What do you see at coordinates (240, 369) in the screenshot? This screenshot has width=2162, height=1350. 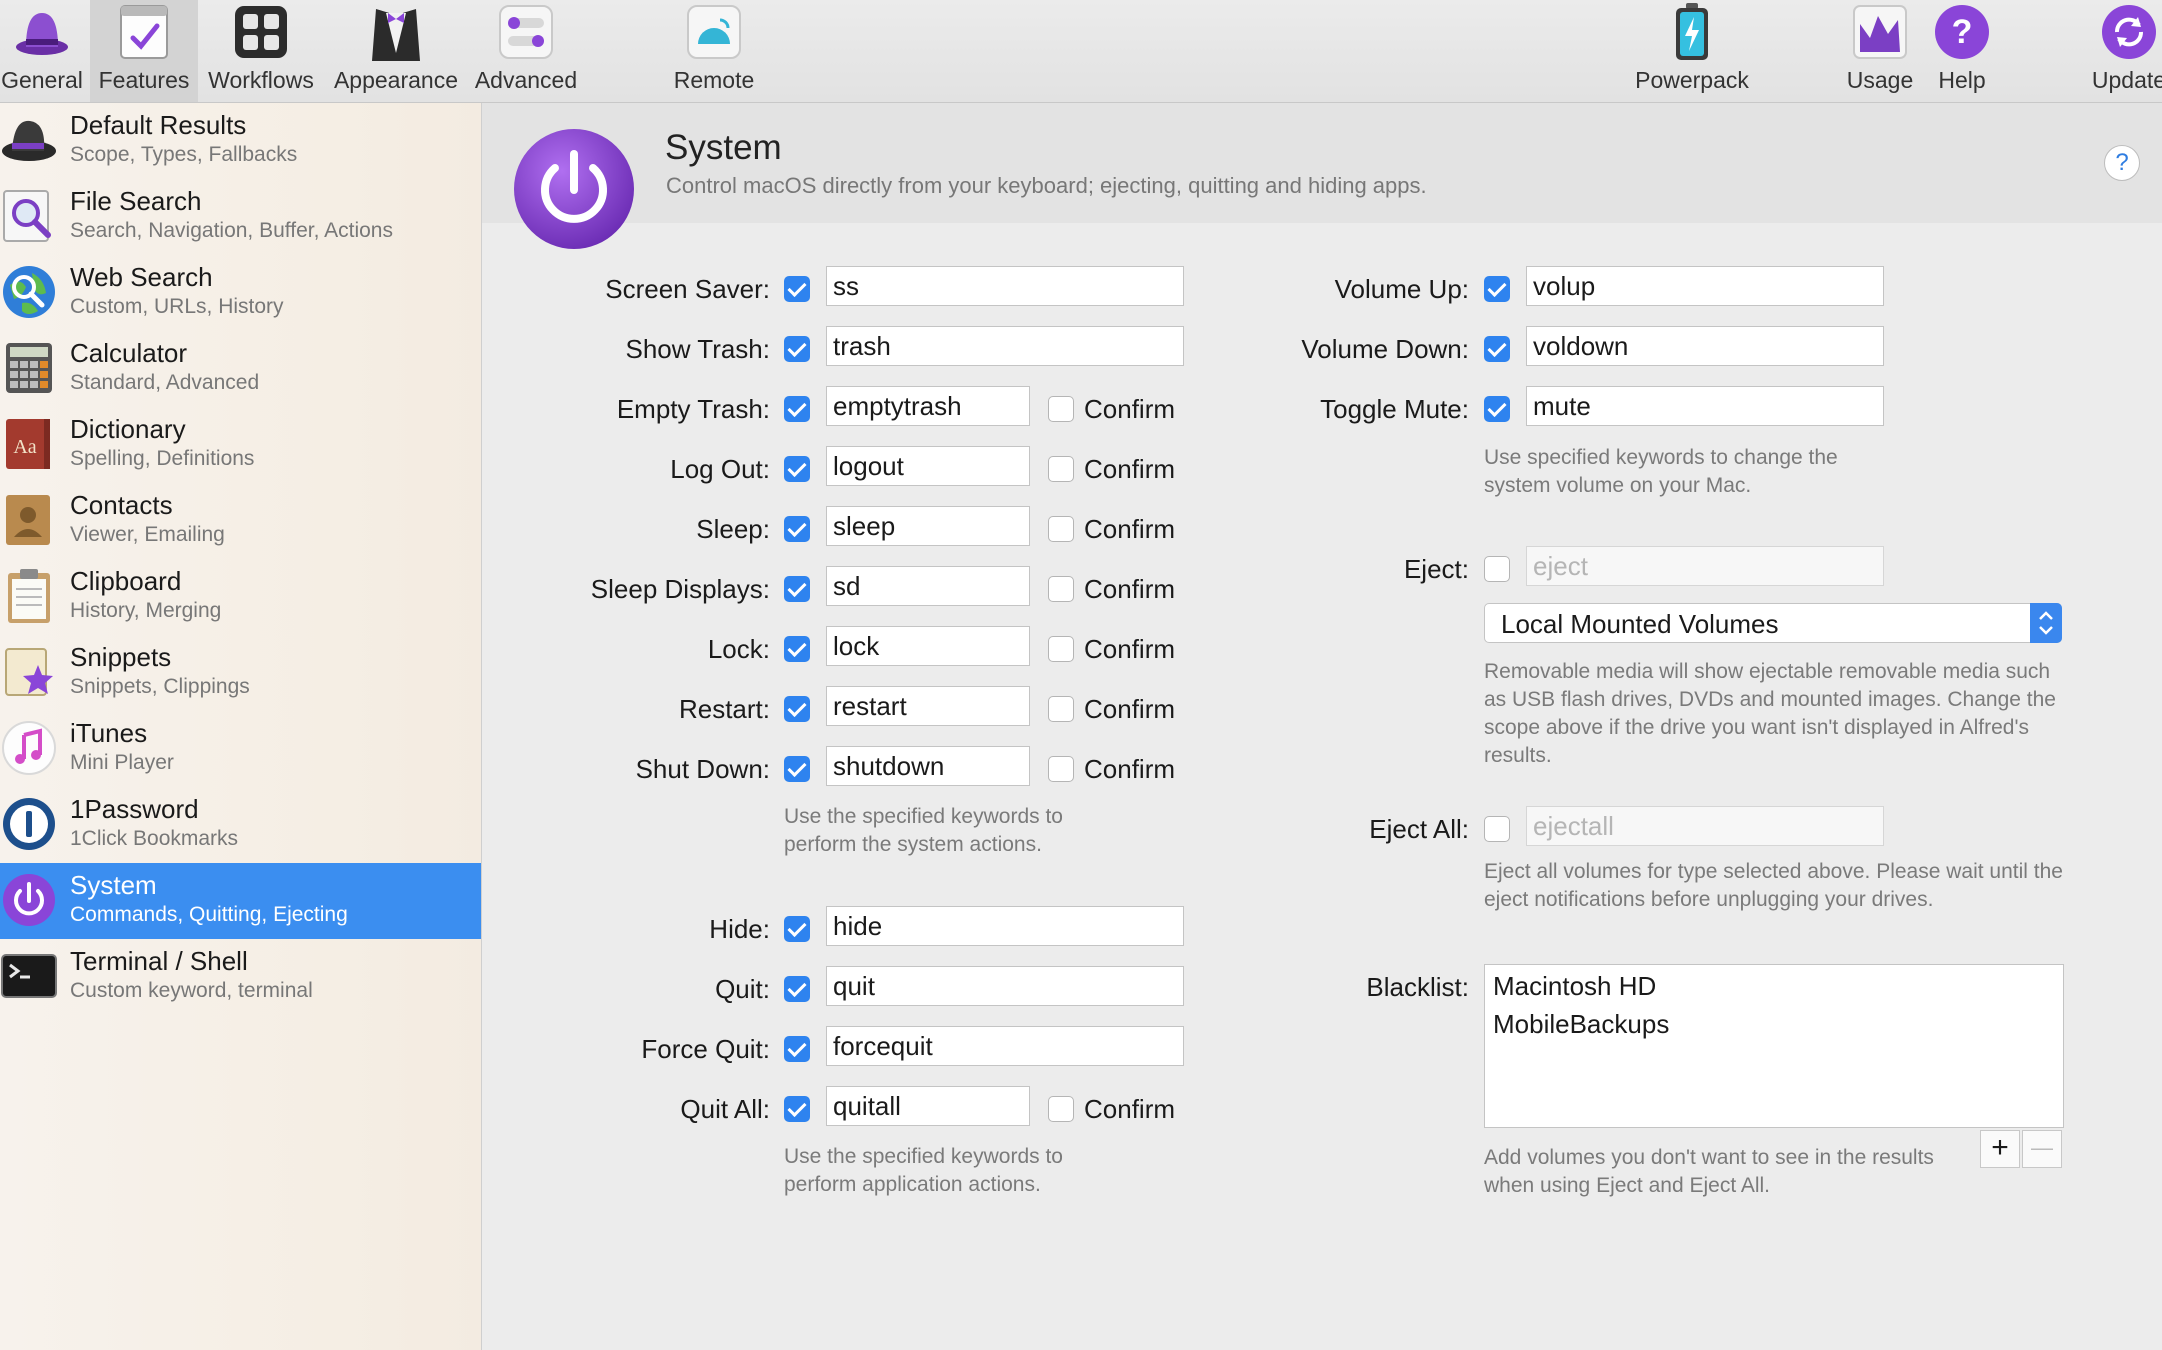 I see `sidebar-item-calculator: Calculator Standard, Advanced` at bounding box center [240, 369].